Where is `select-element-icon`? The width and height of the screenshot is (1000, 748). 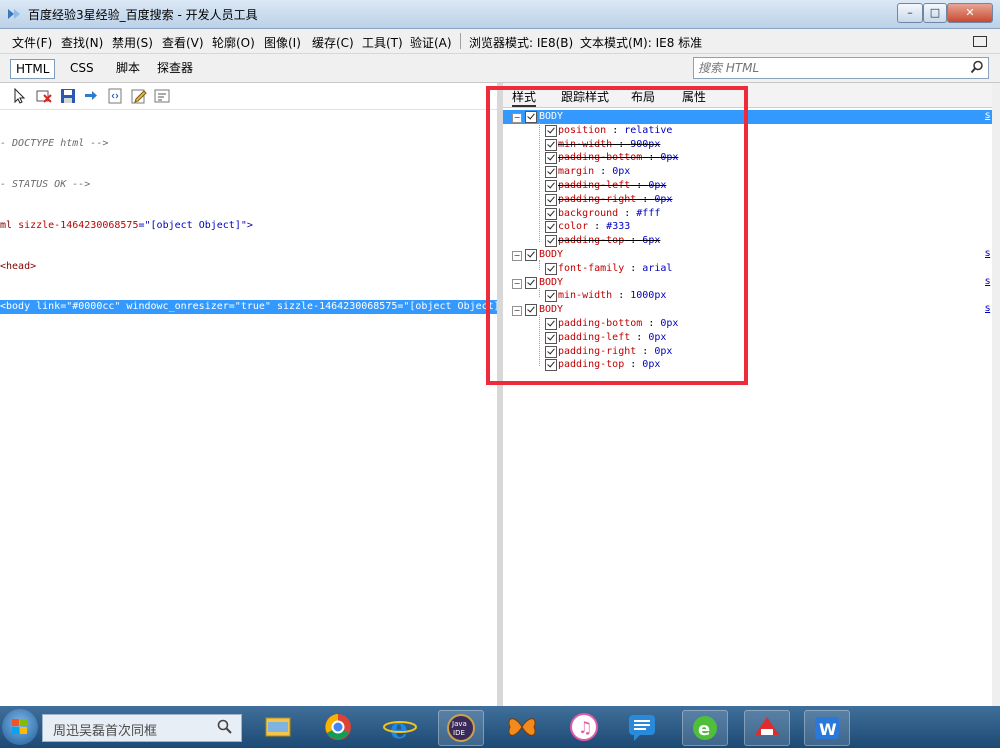
select-element-icon is located at coordinates (20, 96).